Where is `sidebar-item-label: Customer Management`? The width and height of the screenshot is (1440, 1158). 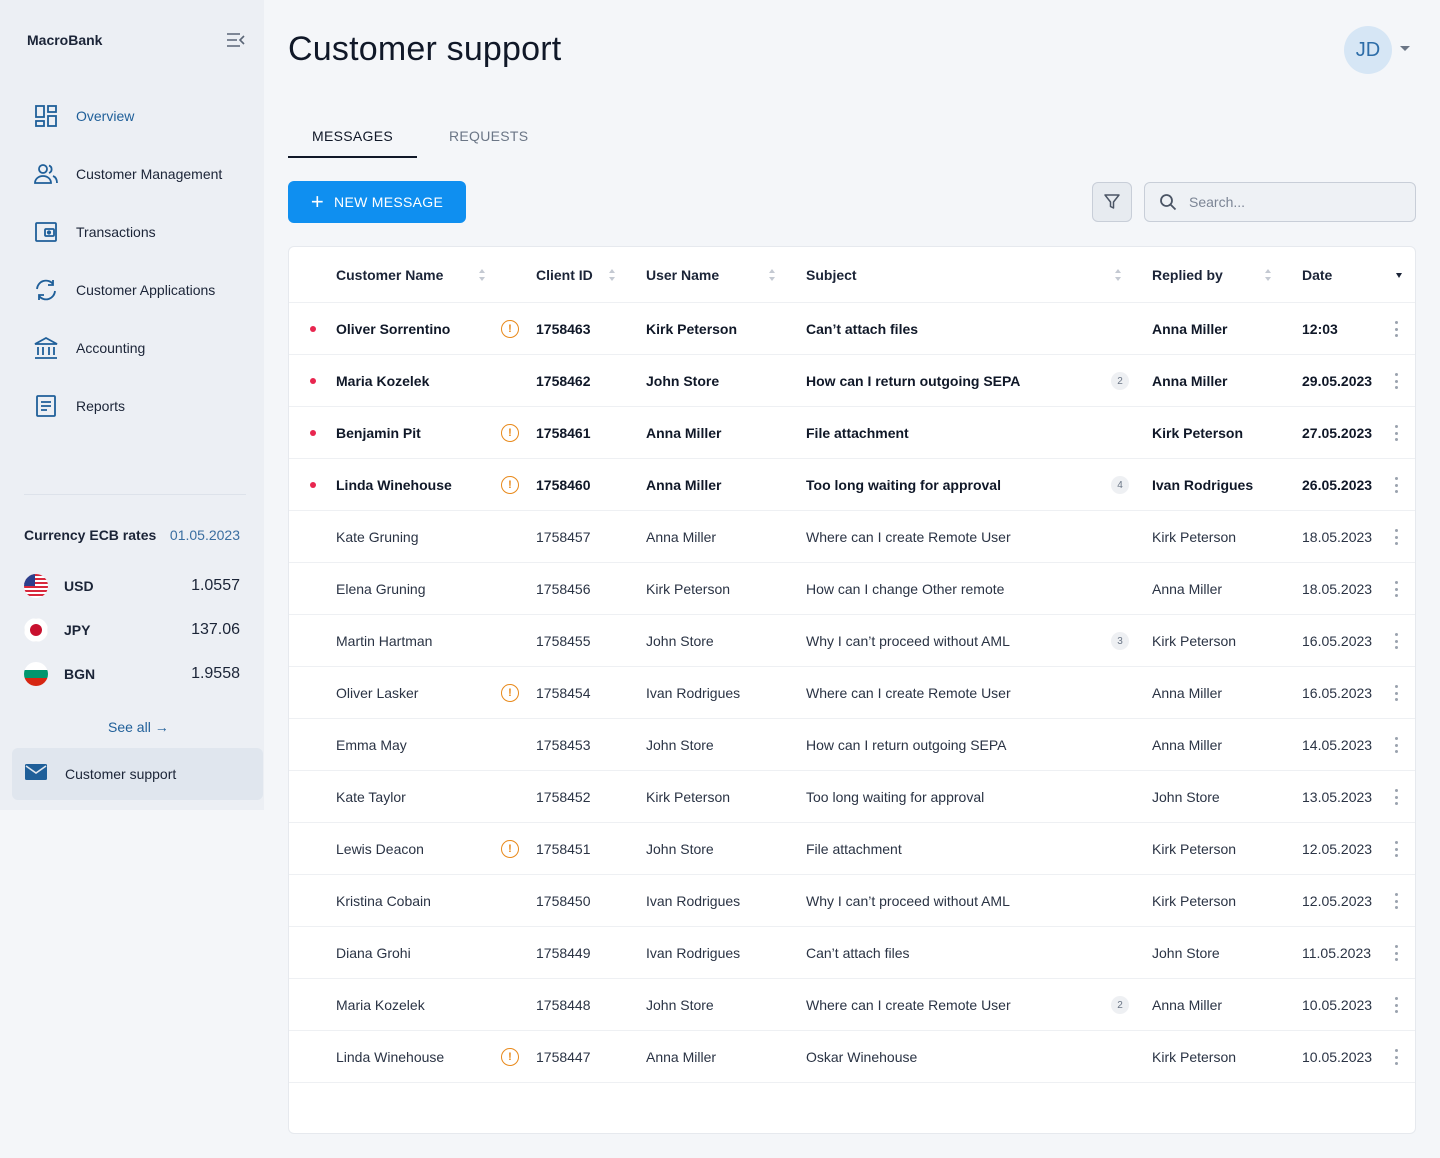 sidebar-item-label: Customer Management is located at coordinates (149, 174).